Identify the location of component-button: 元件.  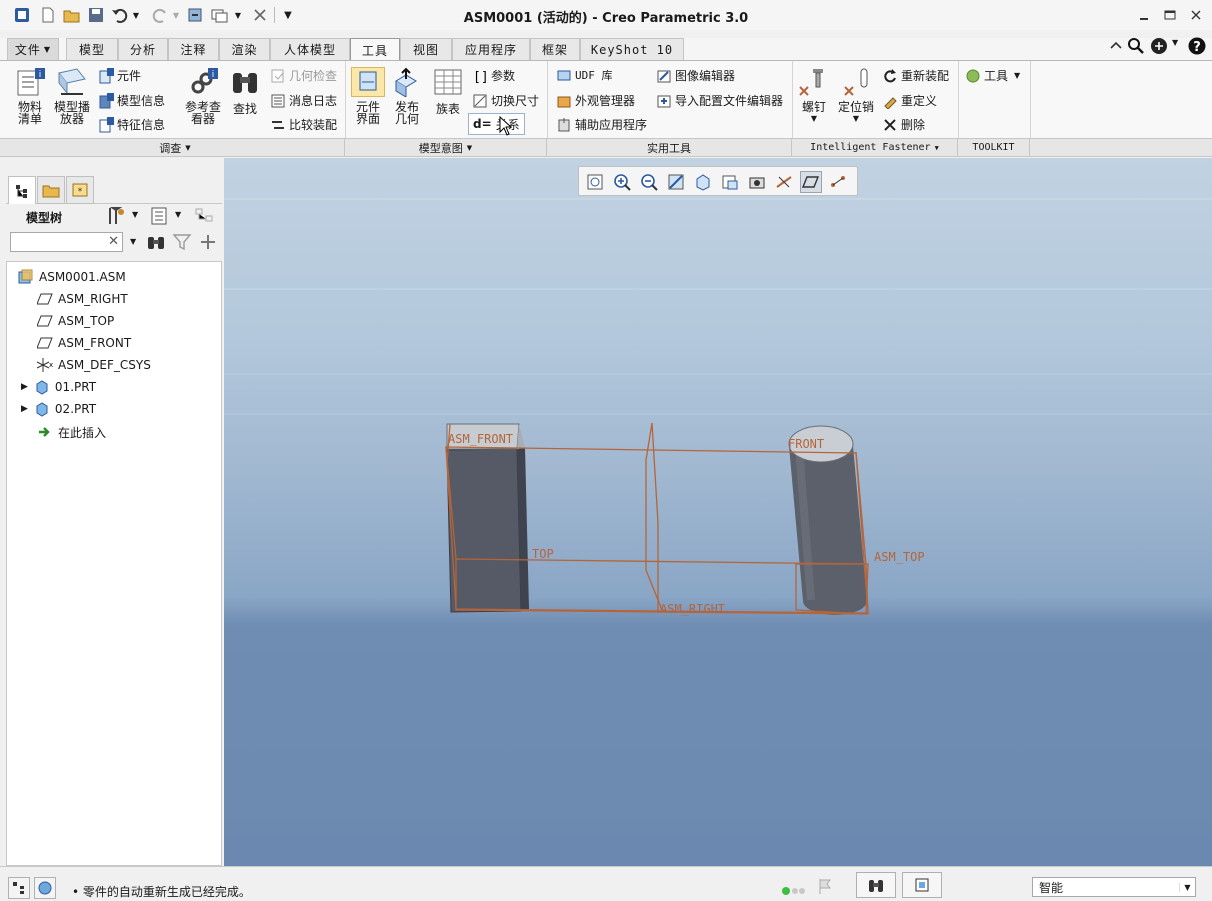
(119, 75).